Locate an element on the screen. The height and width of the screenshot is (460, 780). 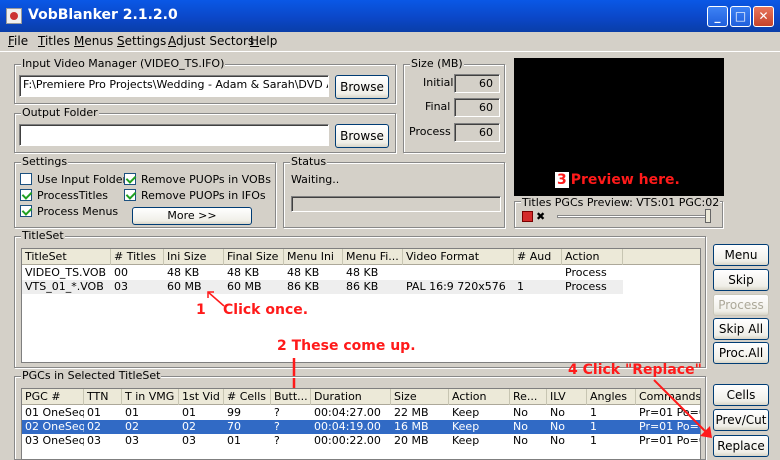
use-input-folder-checkbox: Use Input Folder is located at coordinates (73, 179).